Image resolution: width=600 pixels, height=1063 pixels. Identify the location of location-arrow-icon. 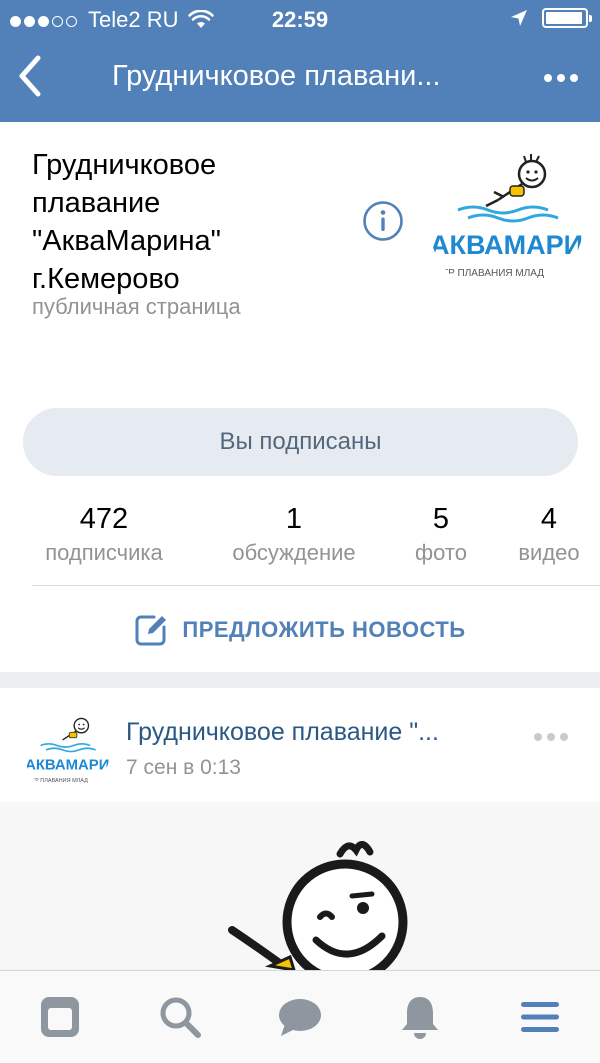
(519, 18).